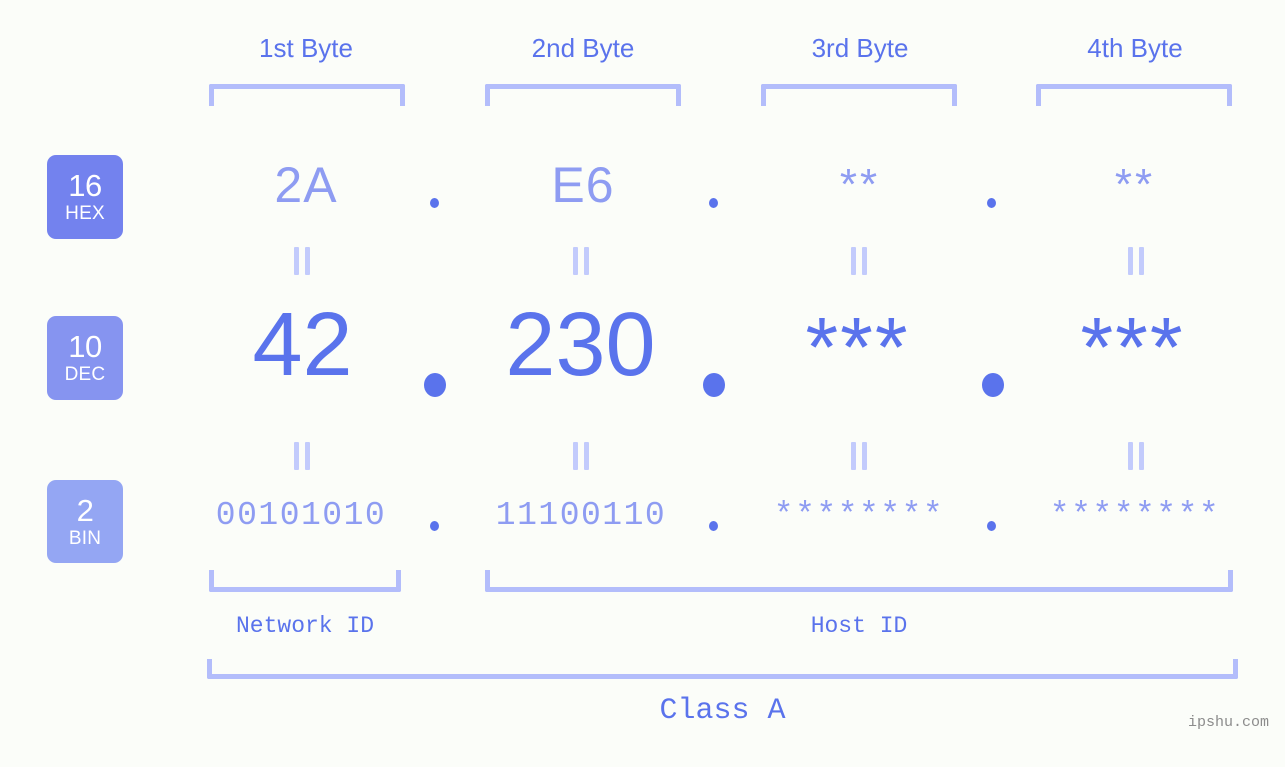 This screenshot has width=1285, height=767. I want to click on hex-byte-1: 2A, so click(306, 185).